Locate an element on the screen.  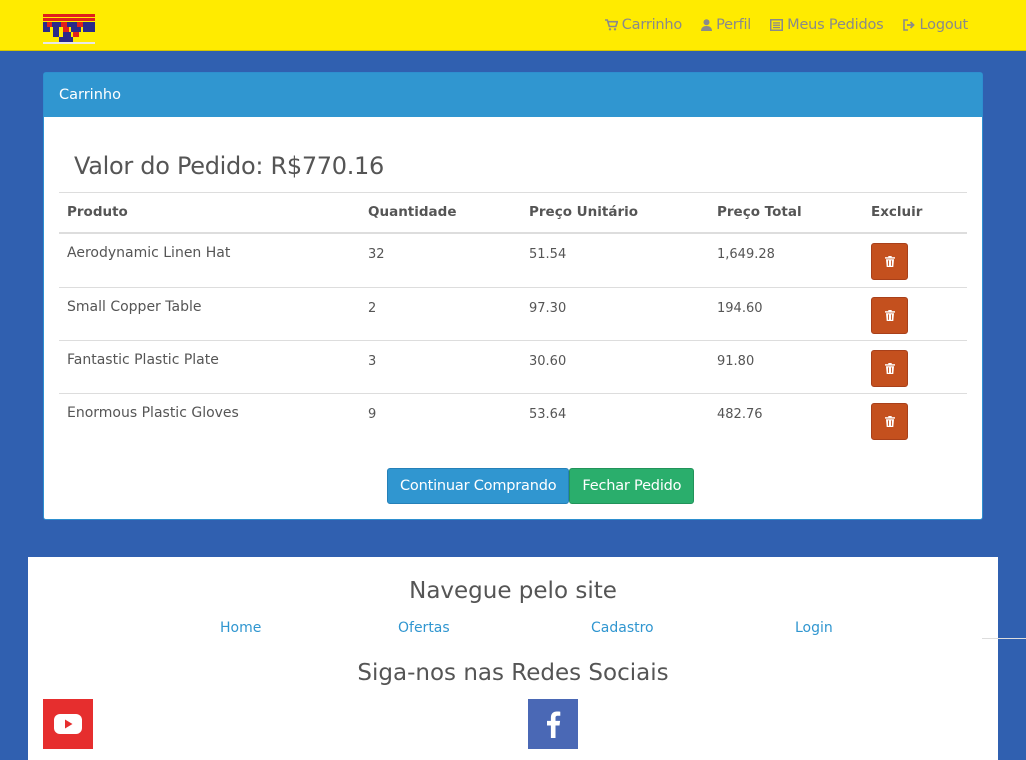
facebook-button is located at coordinates (553, 724).